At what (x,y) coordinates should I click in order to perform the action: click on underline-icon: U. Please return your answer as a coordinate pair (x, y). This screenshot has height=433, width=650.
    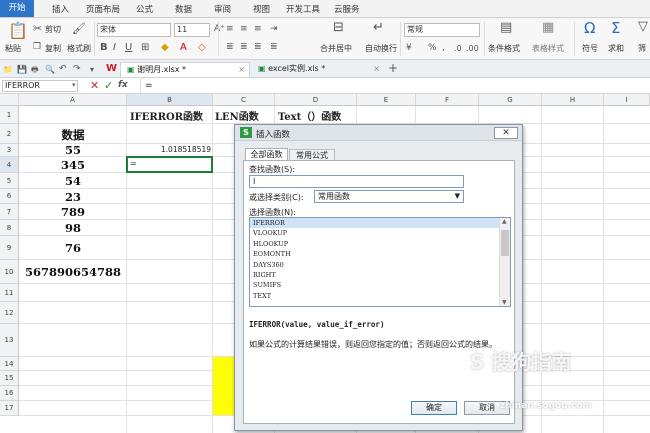
    Looking at the image, I should click on (128, 47).